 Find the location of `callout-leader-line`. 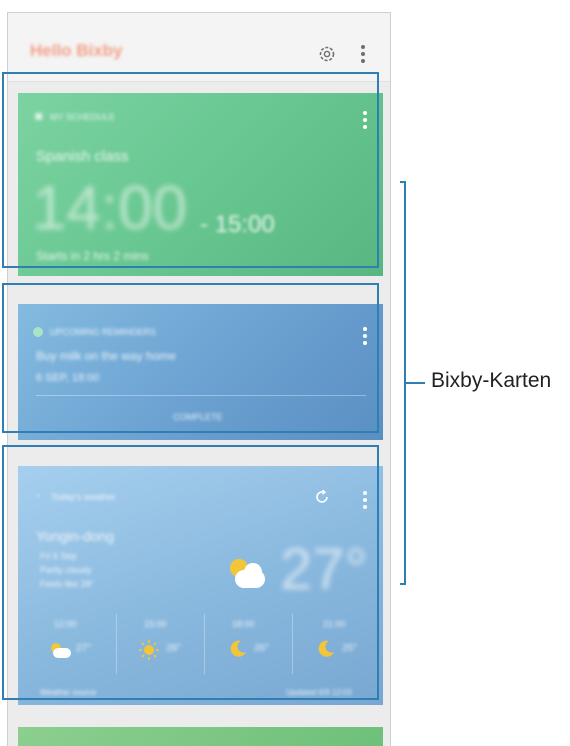

callout-leader-line is located at coordinates (415, 383).